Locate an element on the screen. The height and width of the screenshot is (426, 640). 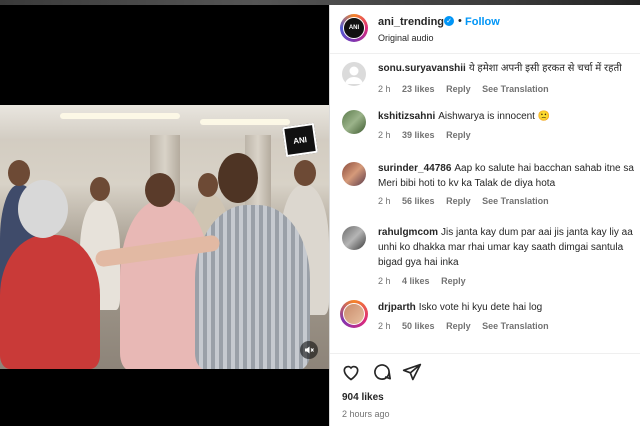
author-avatar-logo: ANI is located at coordinates (354, 28).